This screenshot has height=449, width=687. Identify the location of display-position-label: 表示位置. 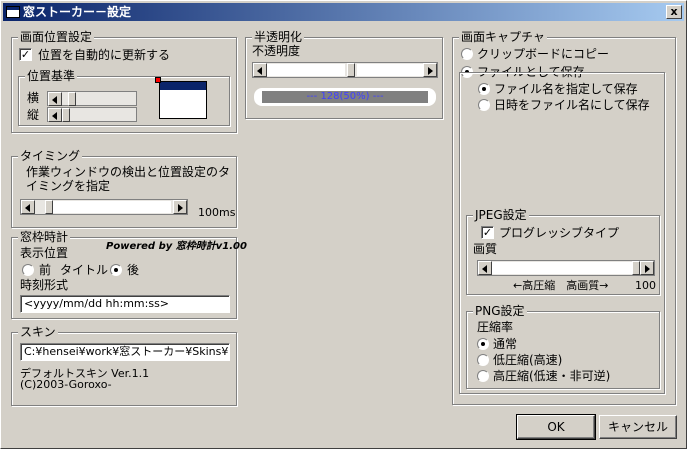
(44, 253).